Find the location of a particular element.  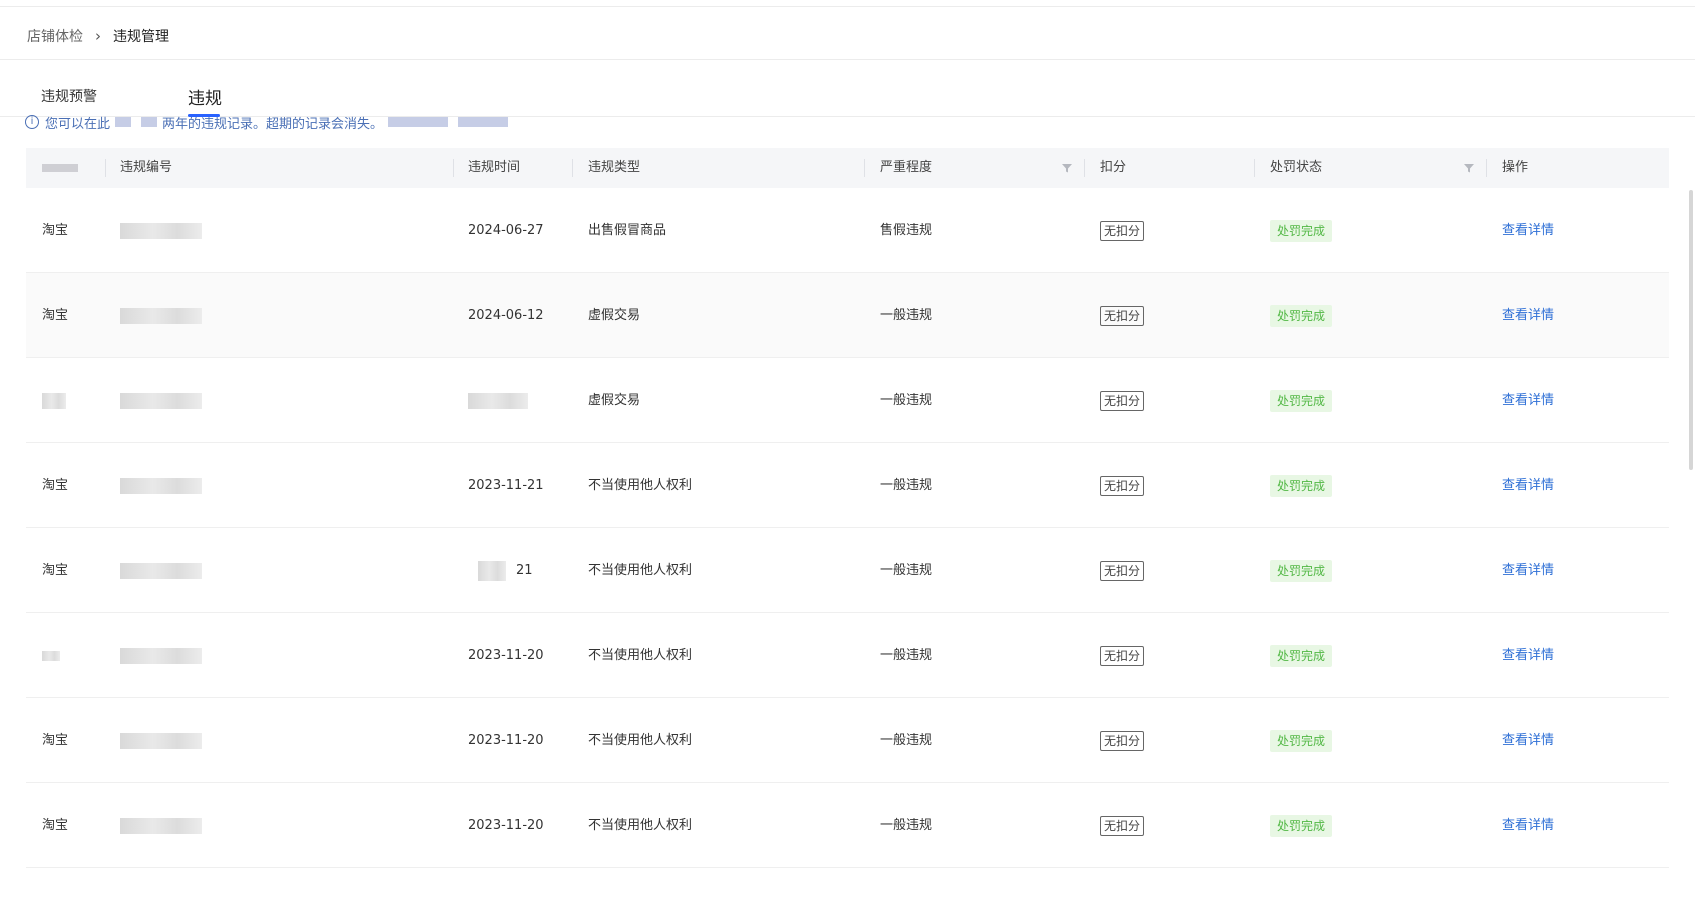

tab-bar: 违规预警 违规 is located at coordinates (847, 88).